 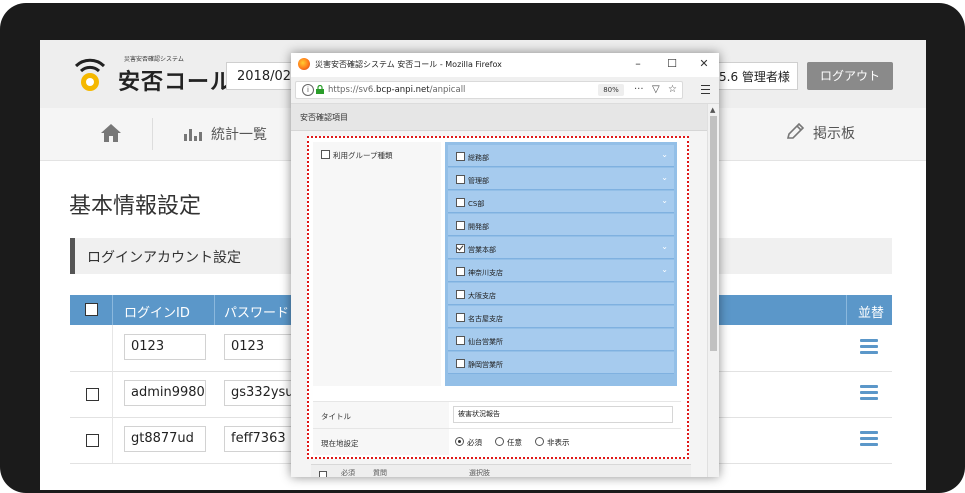 What do you see at coordinates (561, 294) in the screenshot?
I see `group-item: 大阪支店` at bounding box center [561, 294].